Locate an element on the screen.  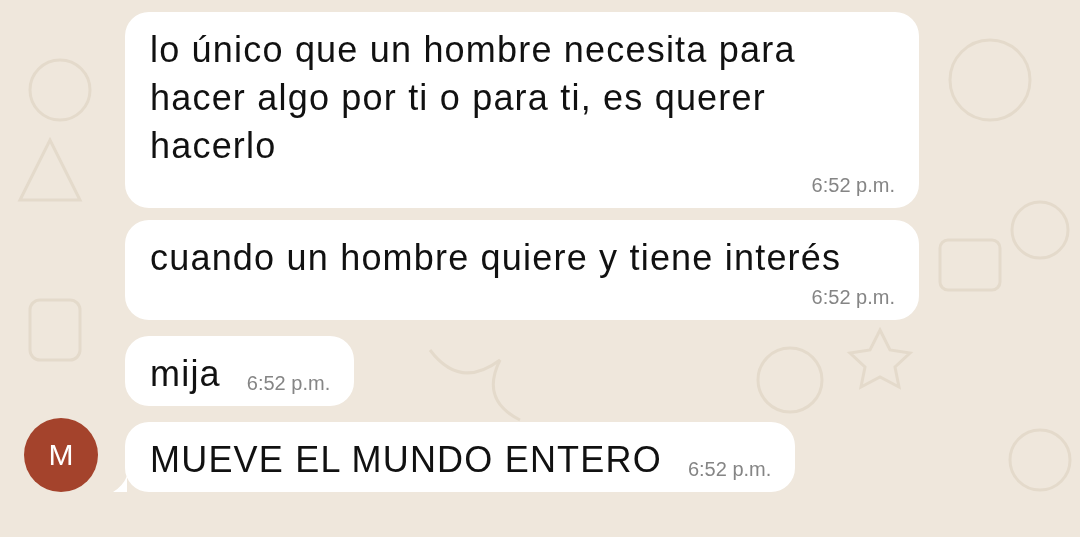
message-text: MUEVE EL MUNDO ENTERO is located at coordinates (406, 460).